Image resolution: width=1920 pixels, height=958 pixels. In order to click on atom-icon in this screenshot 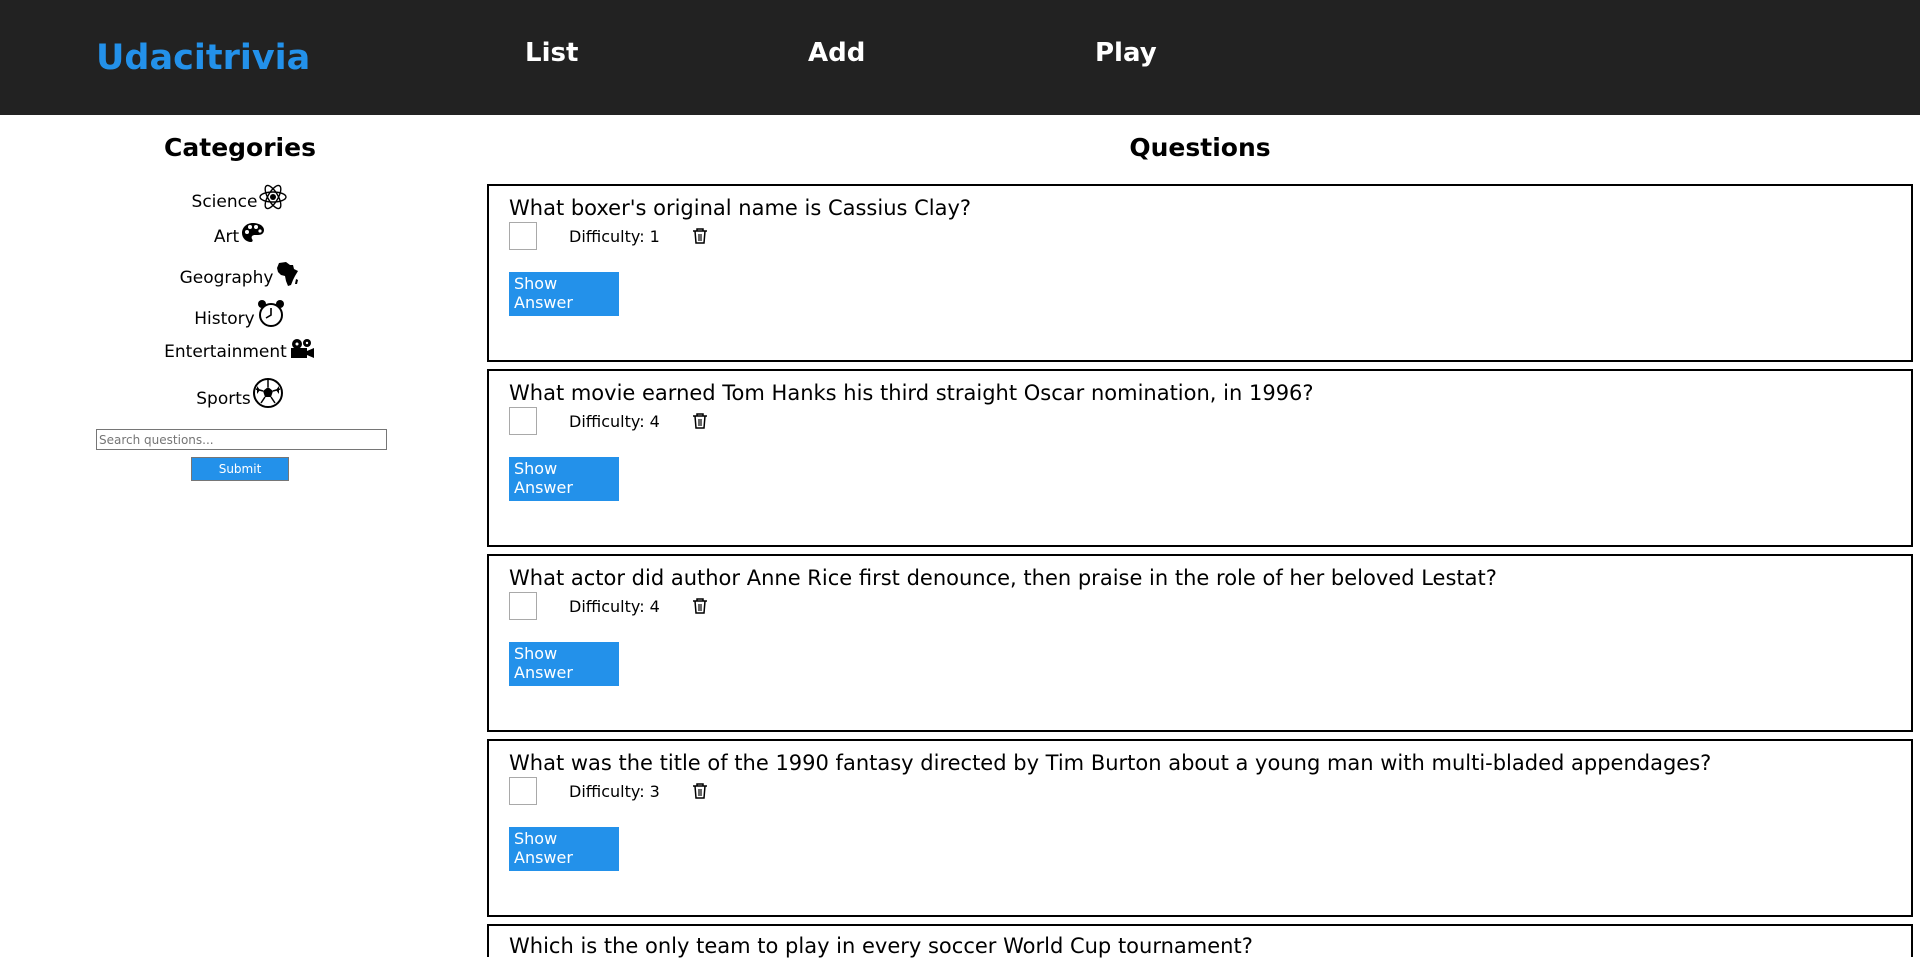, I will do `click(273, 197)`.